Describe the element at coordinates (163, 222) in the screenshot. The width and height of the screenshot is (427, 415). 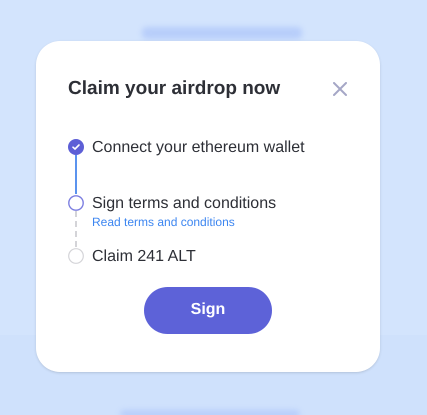
I see `terms-link: Read terms and conditions` at that location.